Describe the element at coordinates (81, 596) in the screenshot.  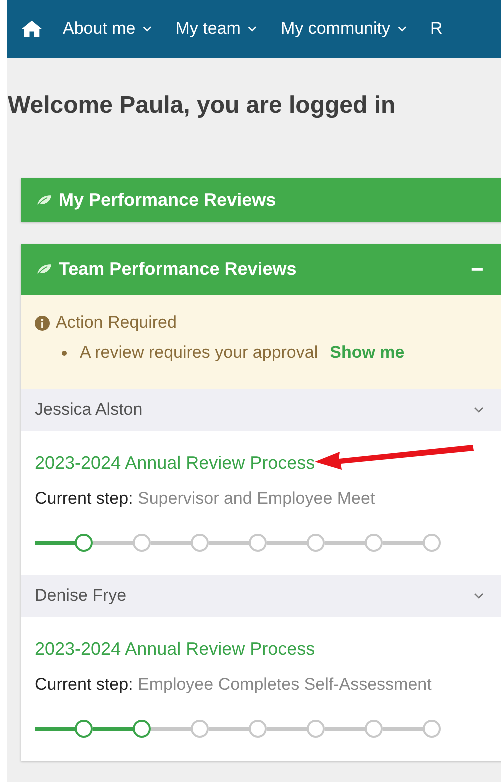
I see `employee-name: Denise Frye` at that location.